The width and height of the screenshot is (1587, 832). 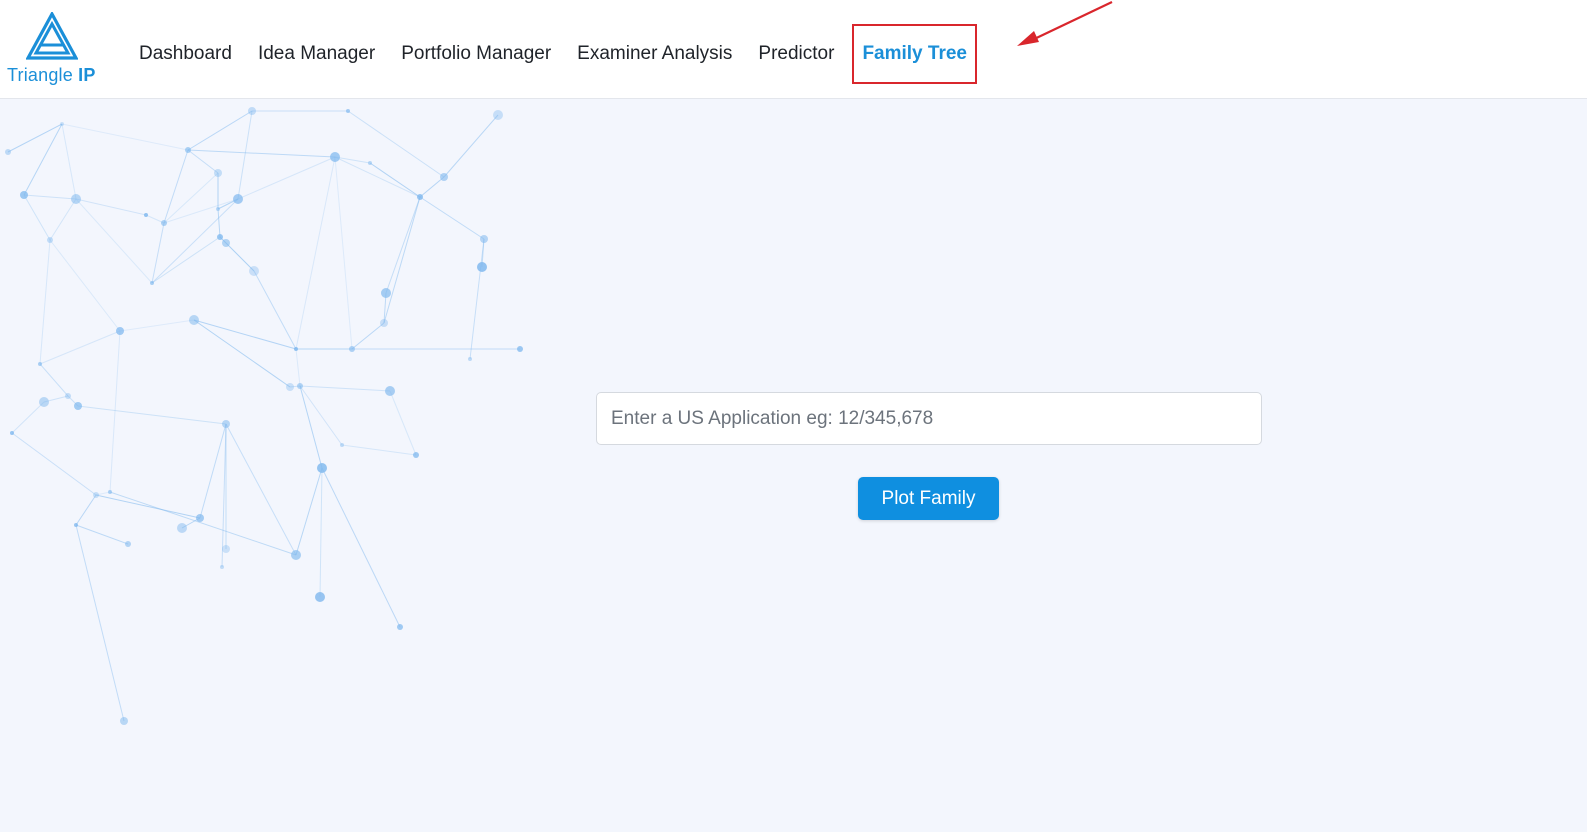 I want to click on us-application-input, so click(x=929, y=418).